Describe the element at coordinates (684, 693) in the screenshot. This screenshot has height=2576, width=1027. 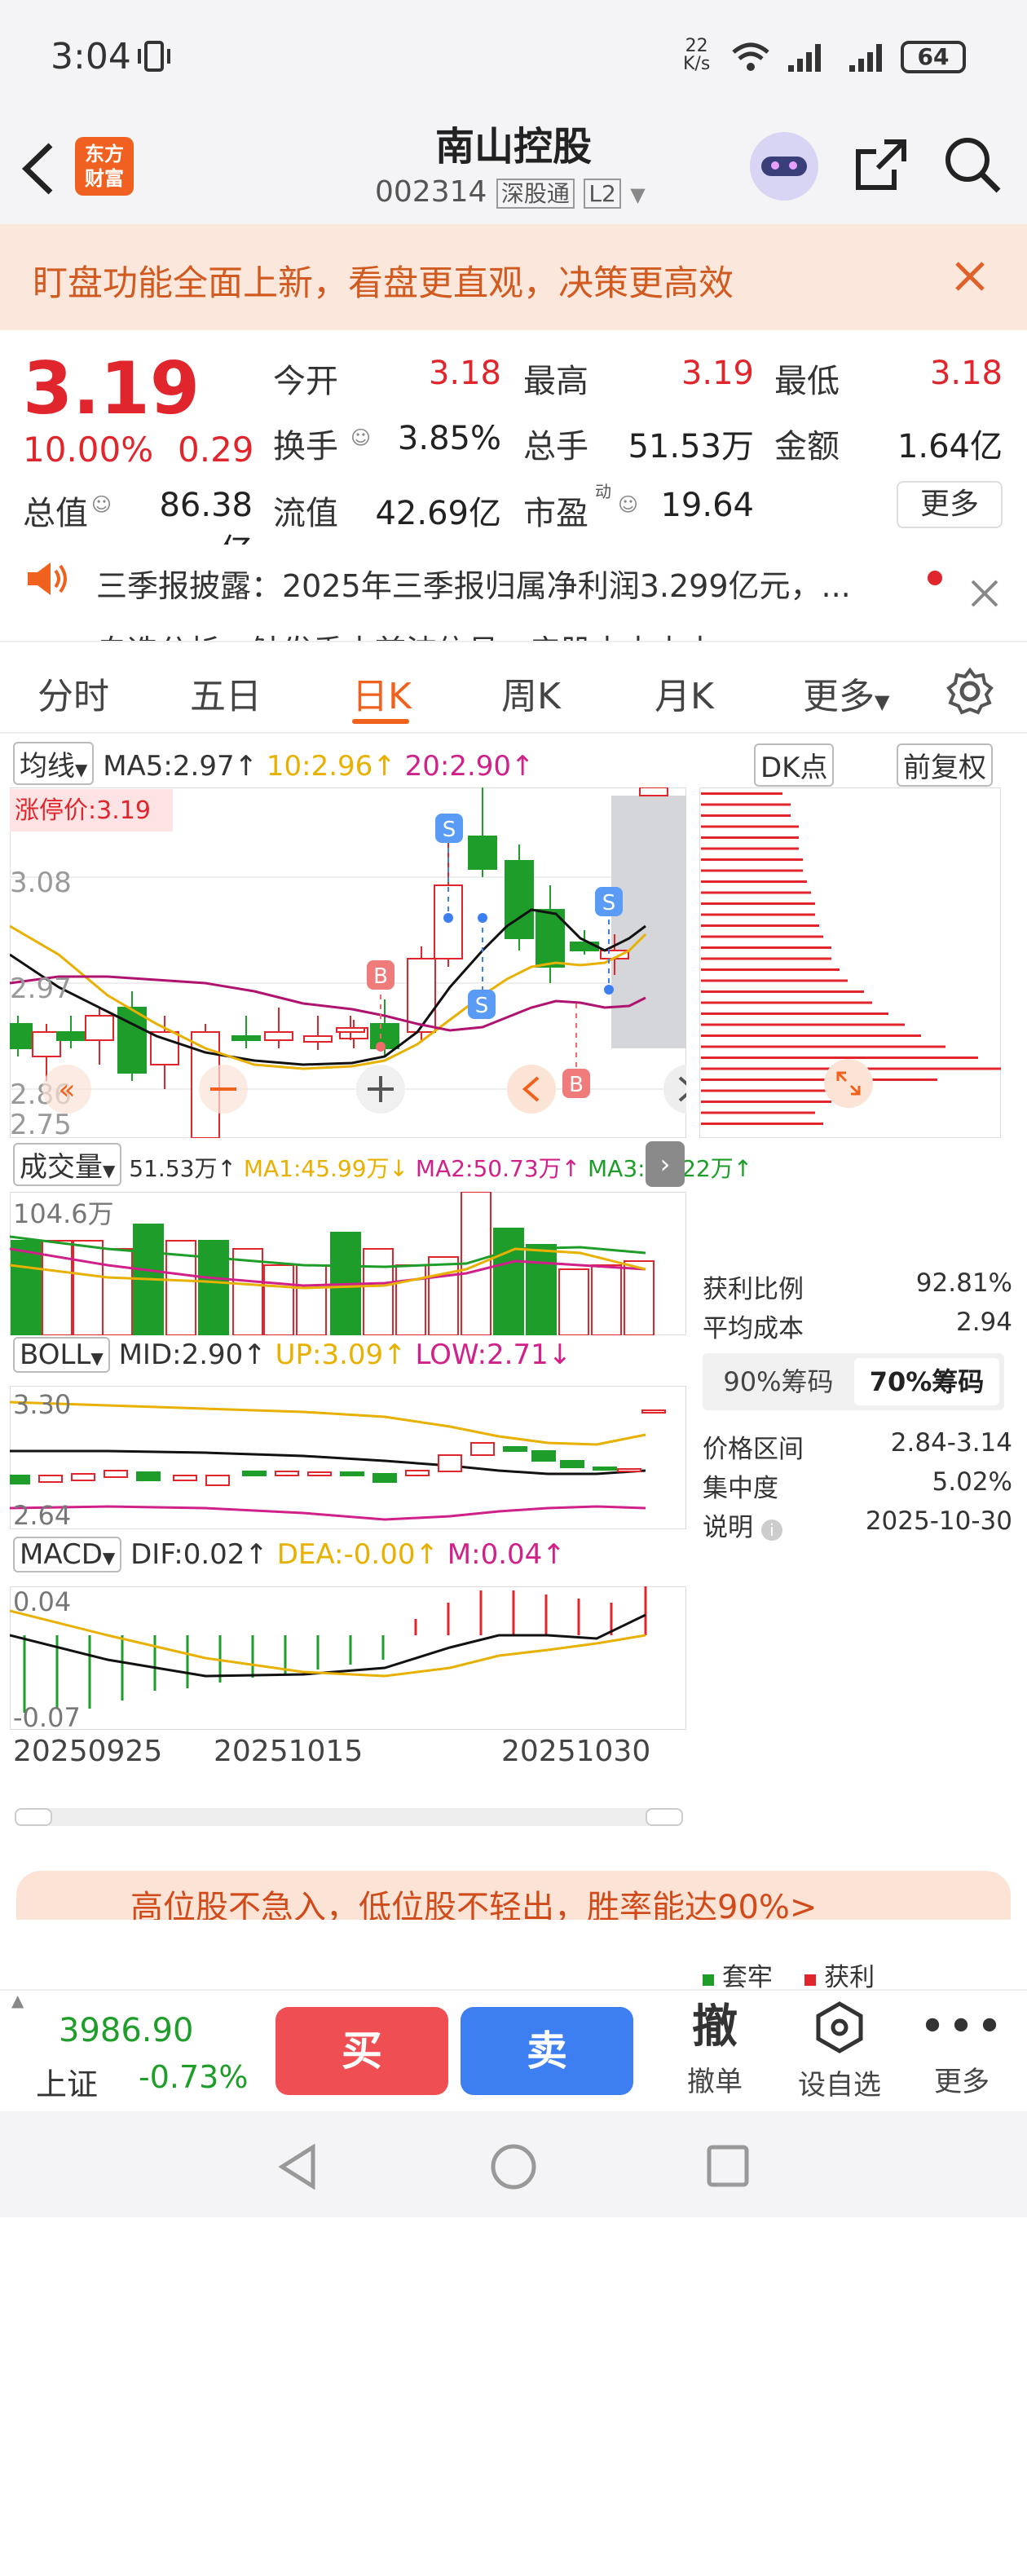
I see `tab-monthly-k: 月K` at that location.